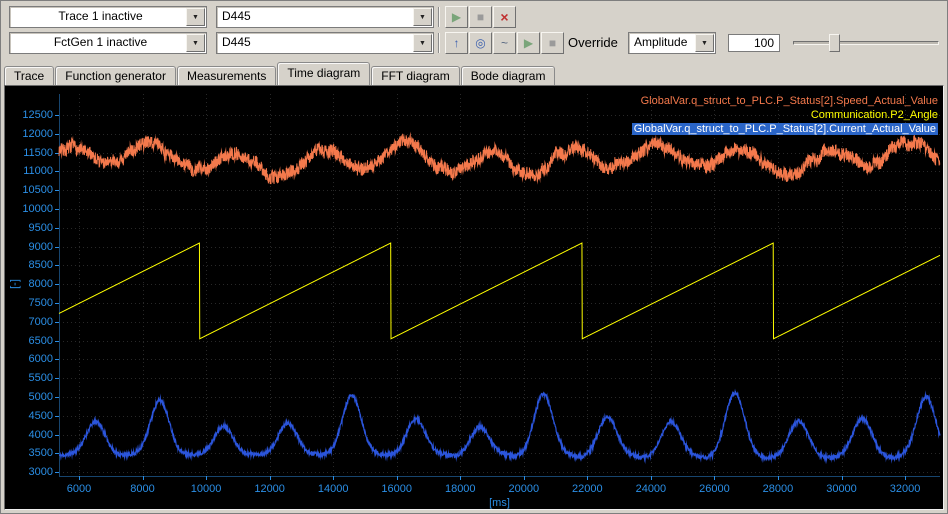 The width and height of the screenshot is (948, 514). I want to click on start-fctgen-button: ▶, so click(528, 43).